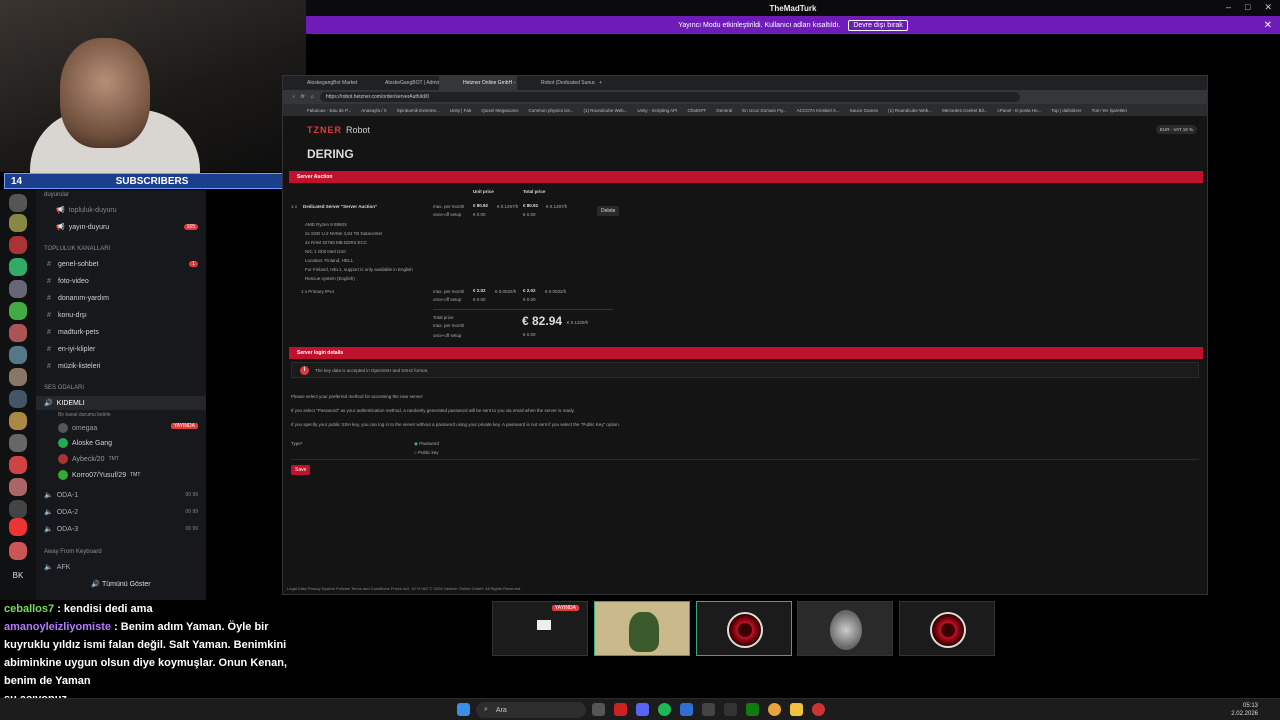 This screenshot has width=1280, height=720. Describe the element at coordinates (531, 710) in the screenshot. I see `taskbar-search: ⌕ Ara` at that location.